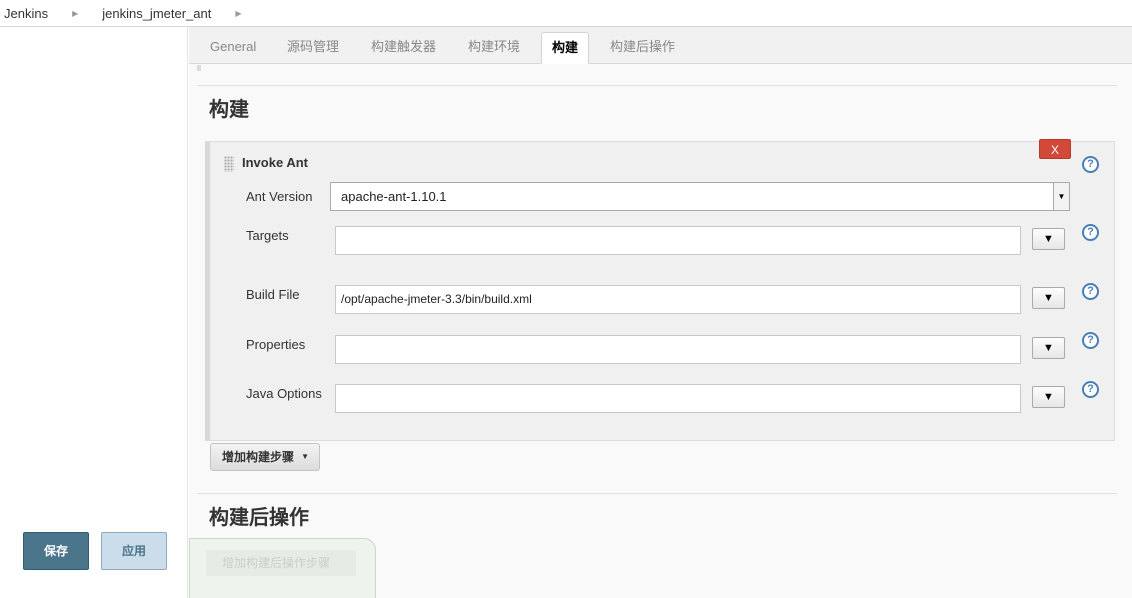 Image resolution: width=1132 pixels, height=598 pixels. Describe the element at coordinates (1048, 239) in the screenshot. I see `targets-expand-button: ▼` at that location.